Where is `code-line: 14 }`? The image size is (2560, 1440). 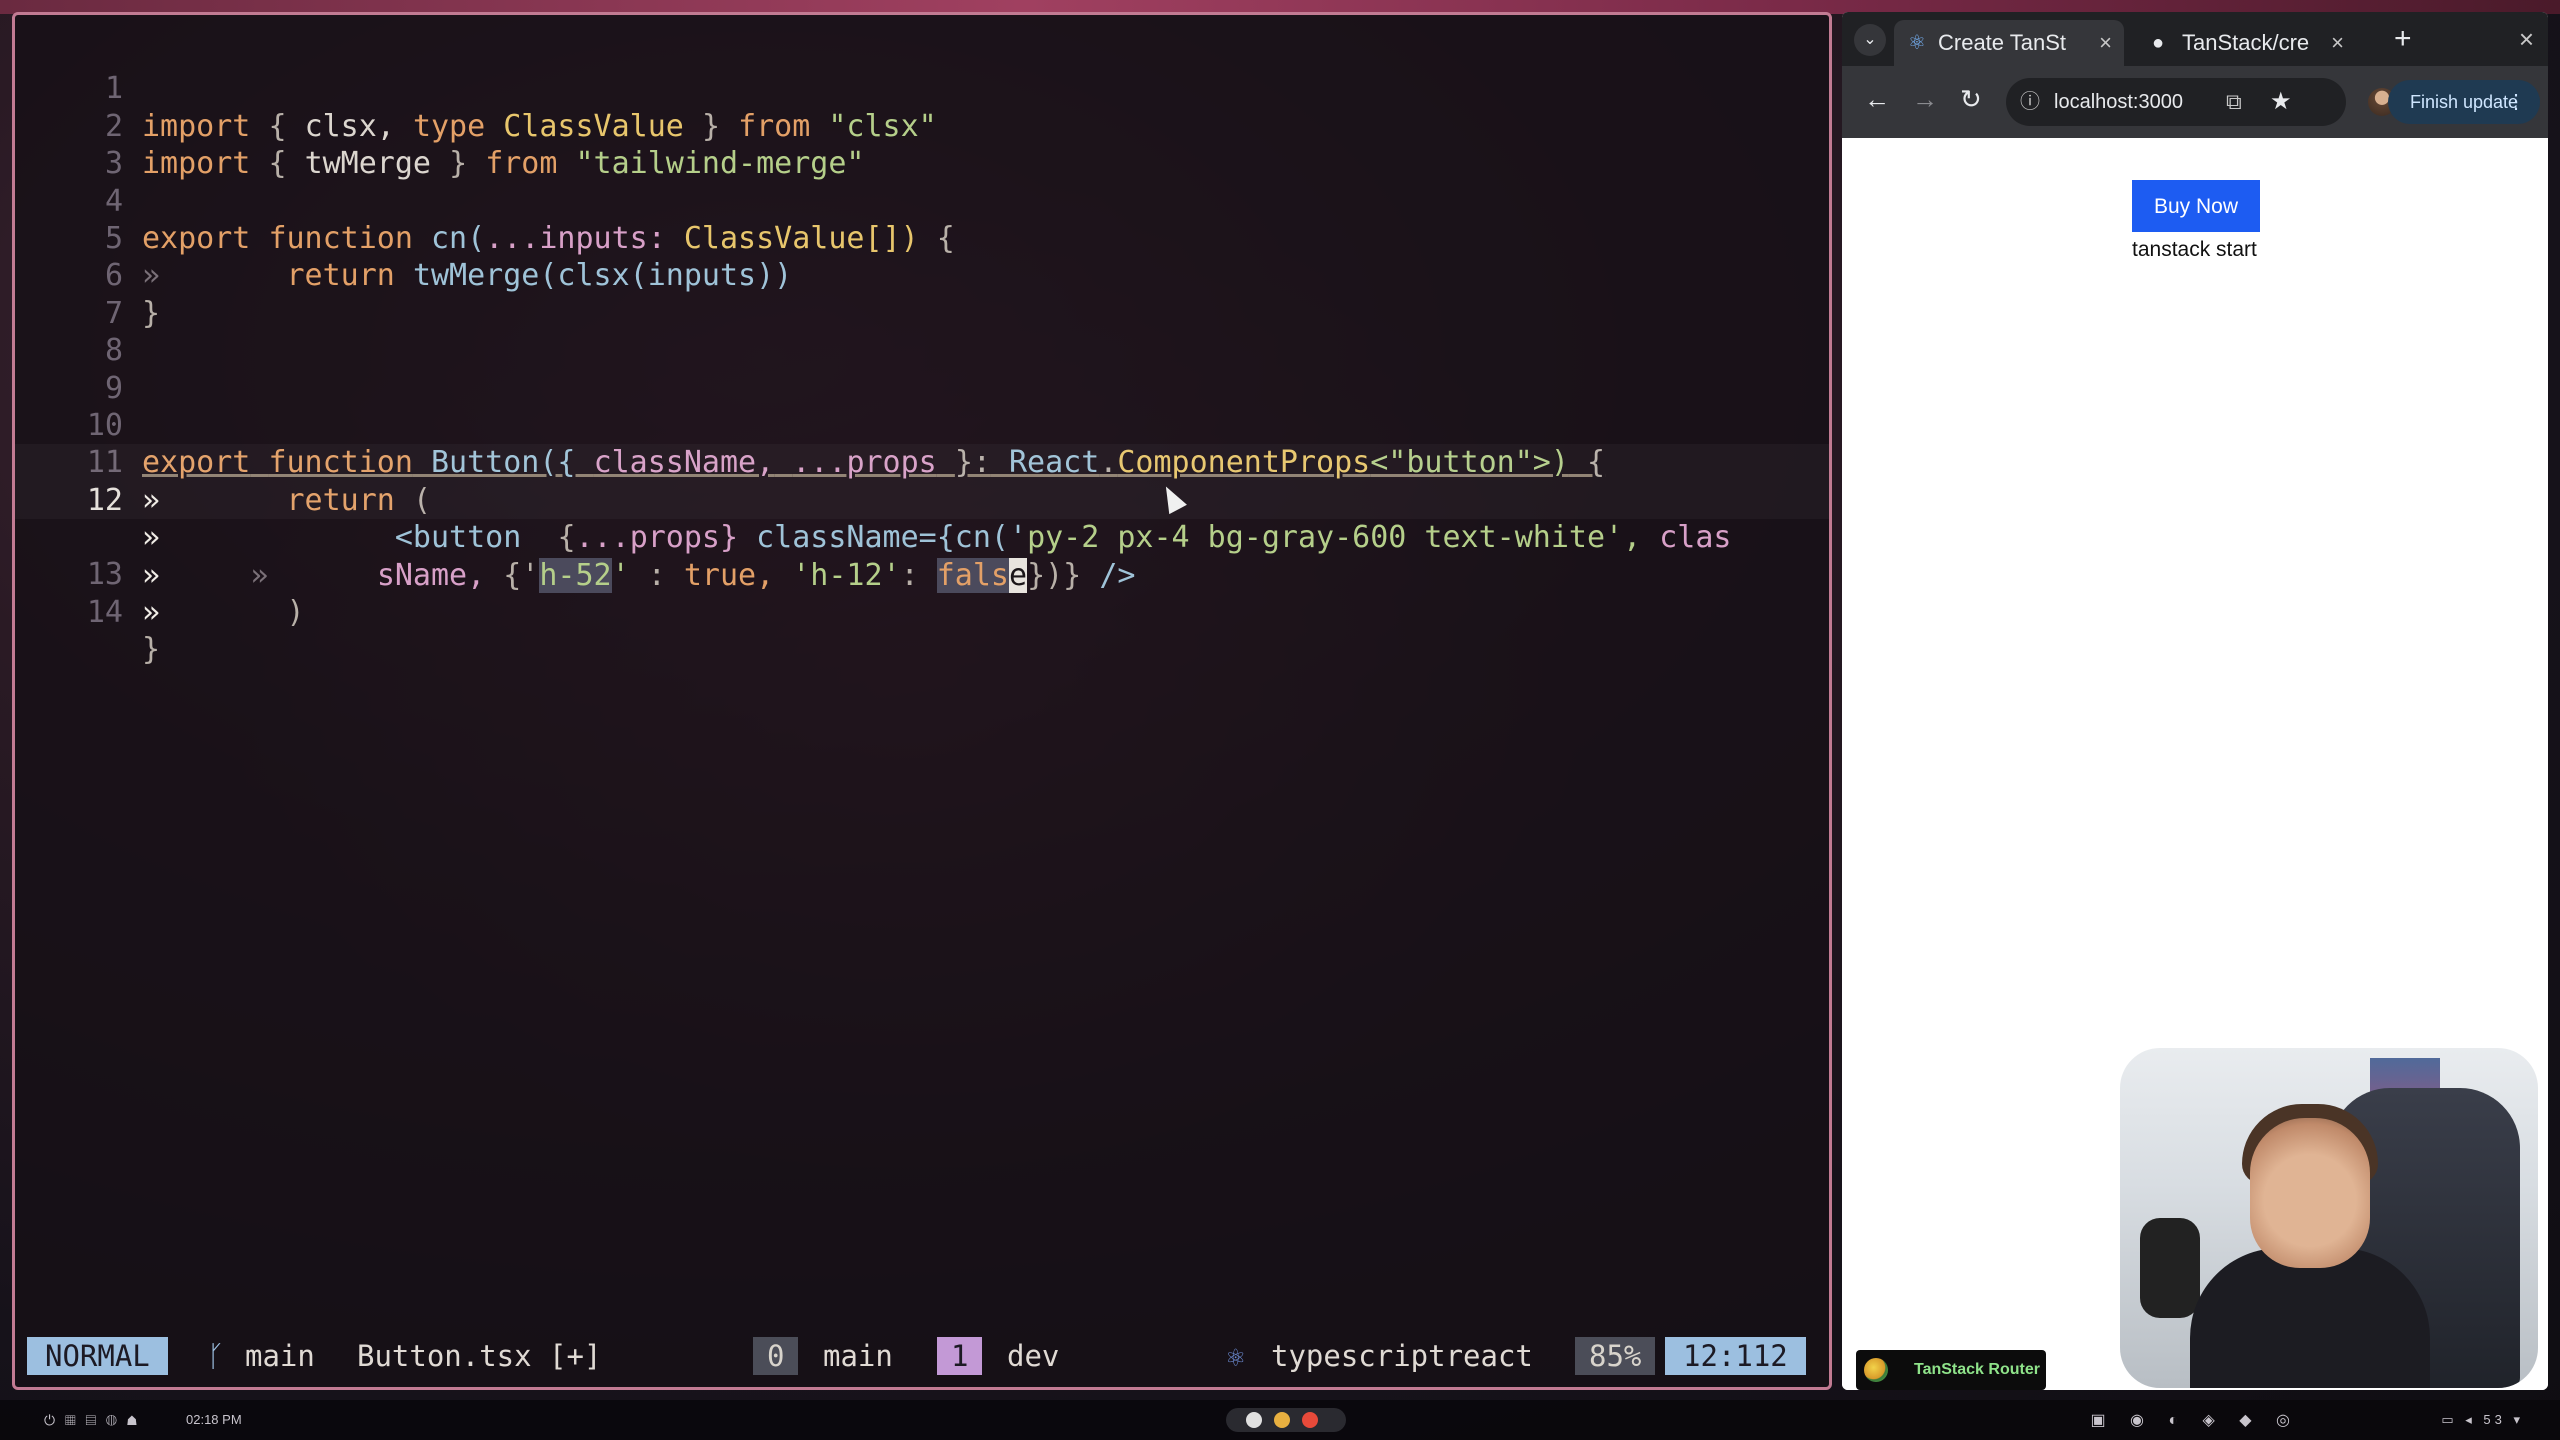
code-line: 14 } is located at coordinates (922, 611).